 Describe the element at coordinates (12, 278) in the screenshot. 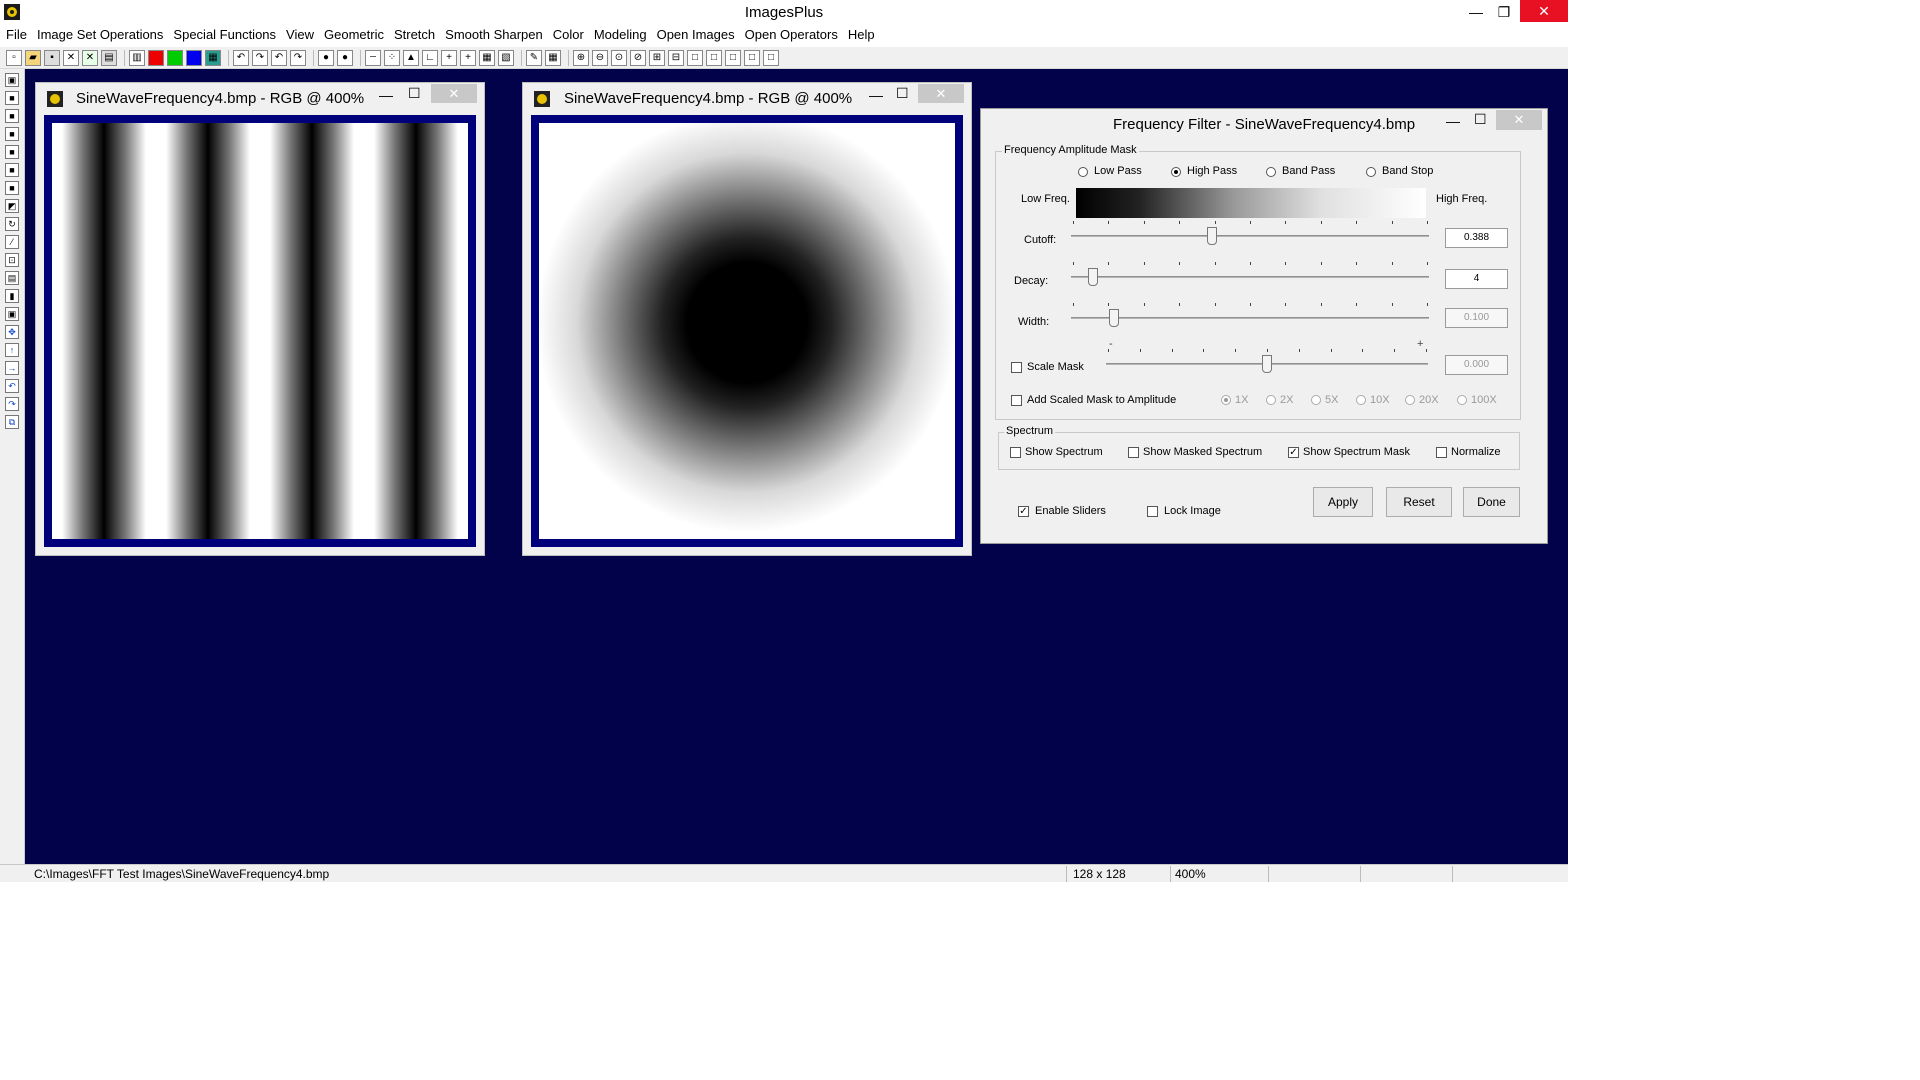

I see `levels-icon: ▤` at that location.